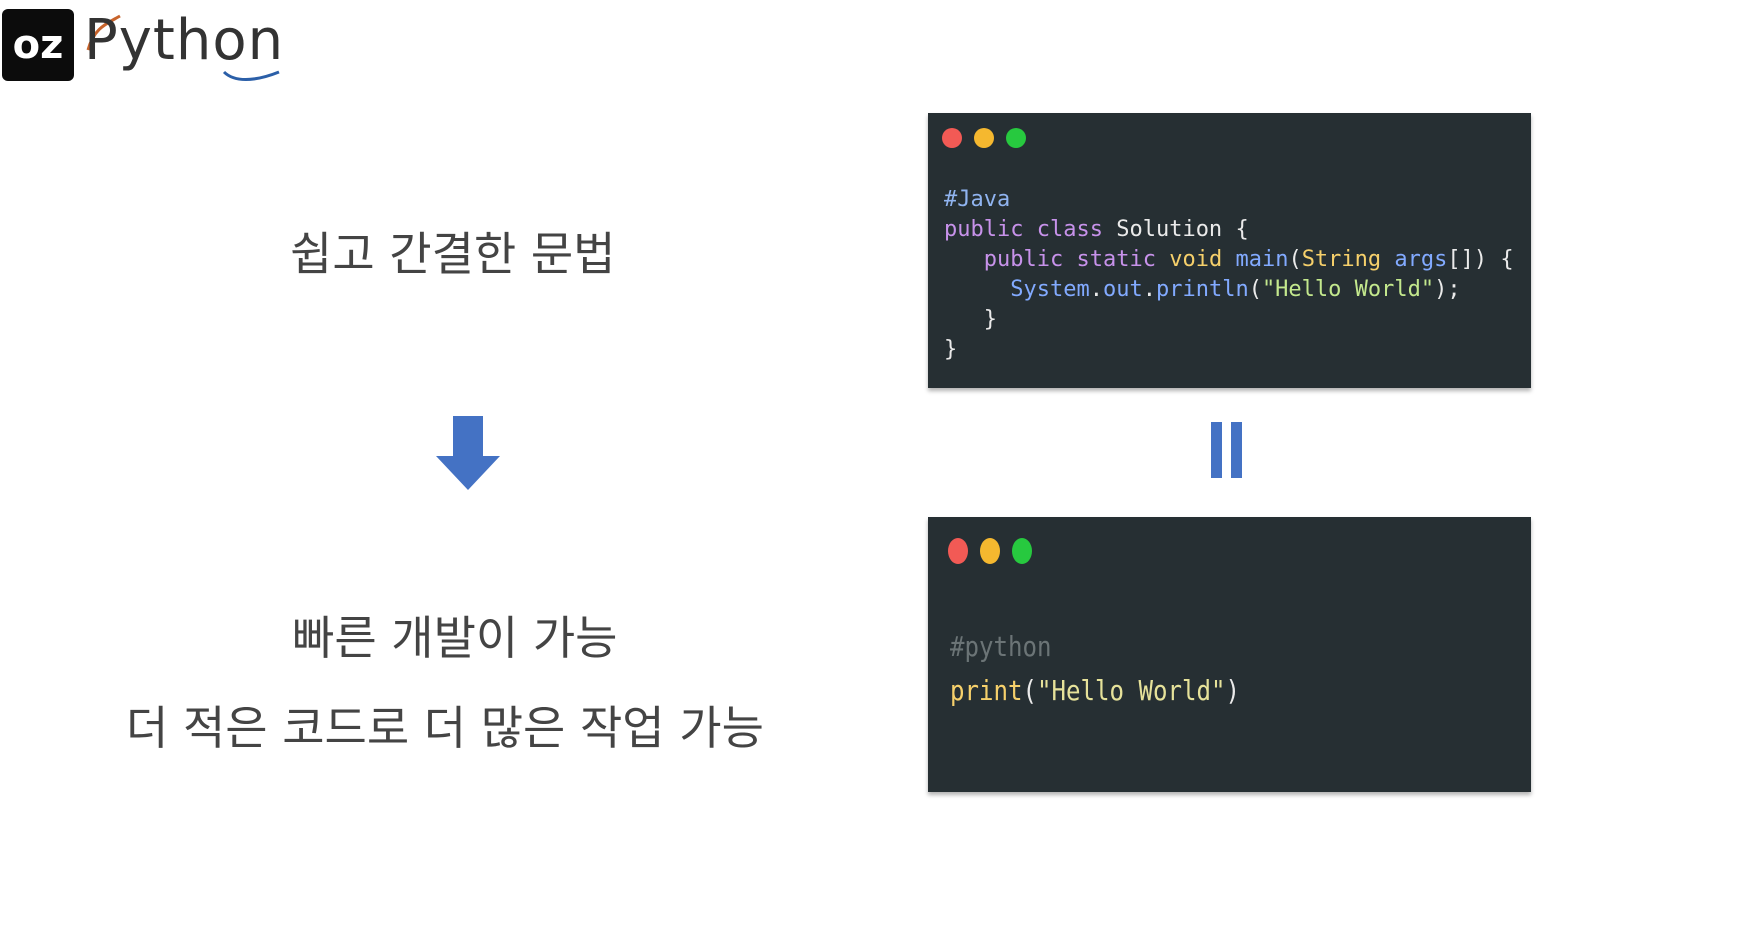  I want to click on equals-icon, so click(1226, 450).